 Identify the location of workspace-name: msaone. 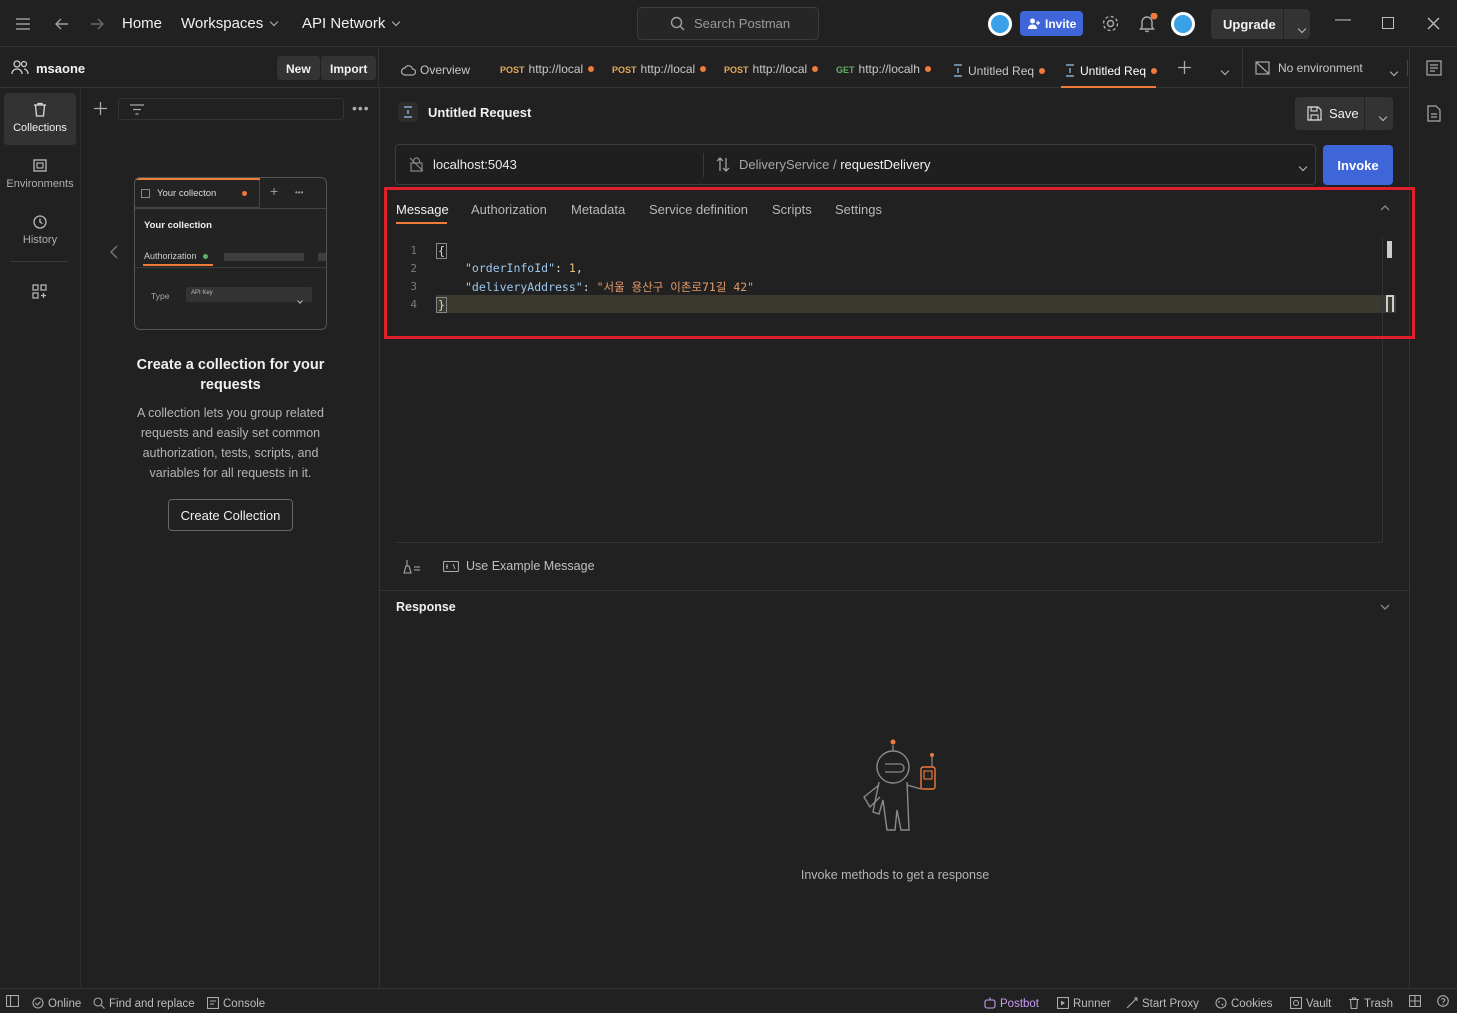
(60, 68).